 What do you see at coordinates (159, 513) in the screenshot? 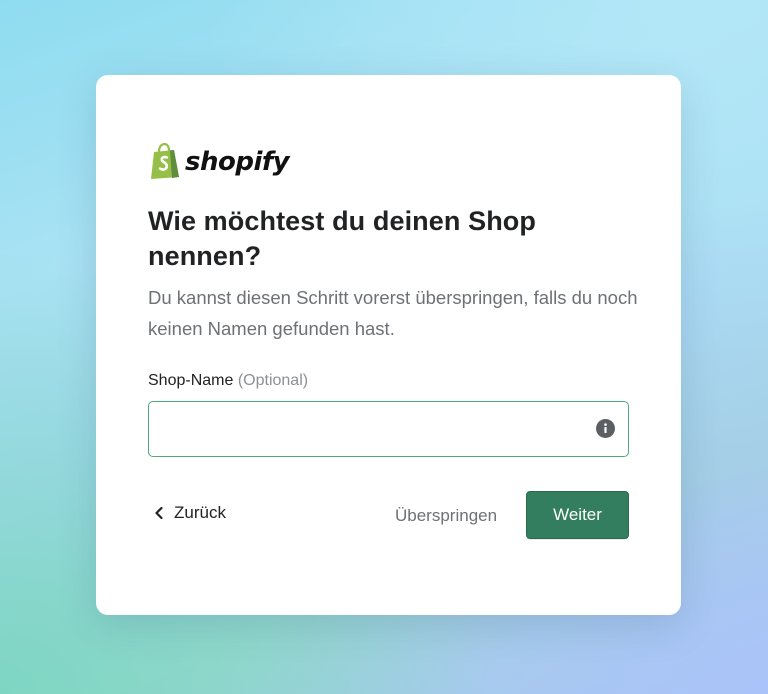
I see `chevron-left-icon` at bounding box center [159, 513].